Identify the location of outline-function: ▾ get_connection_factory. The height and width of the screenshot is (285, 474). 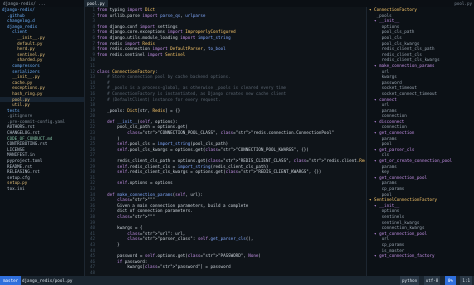
(420, 256).